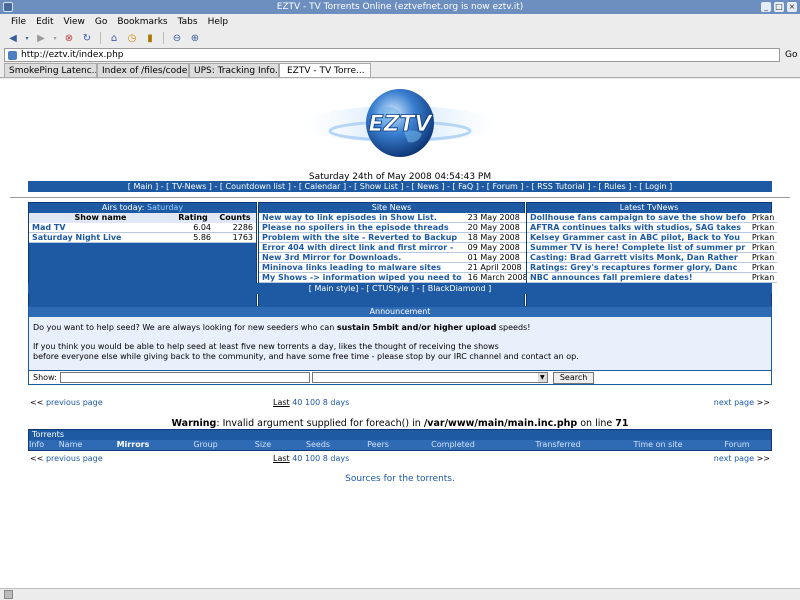 Image resolution: width=800 pixels, height=600 pixels. Describe the element at coordinates (779, 7) in the screenshot. I see `maximize-icon: □` at that location.